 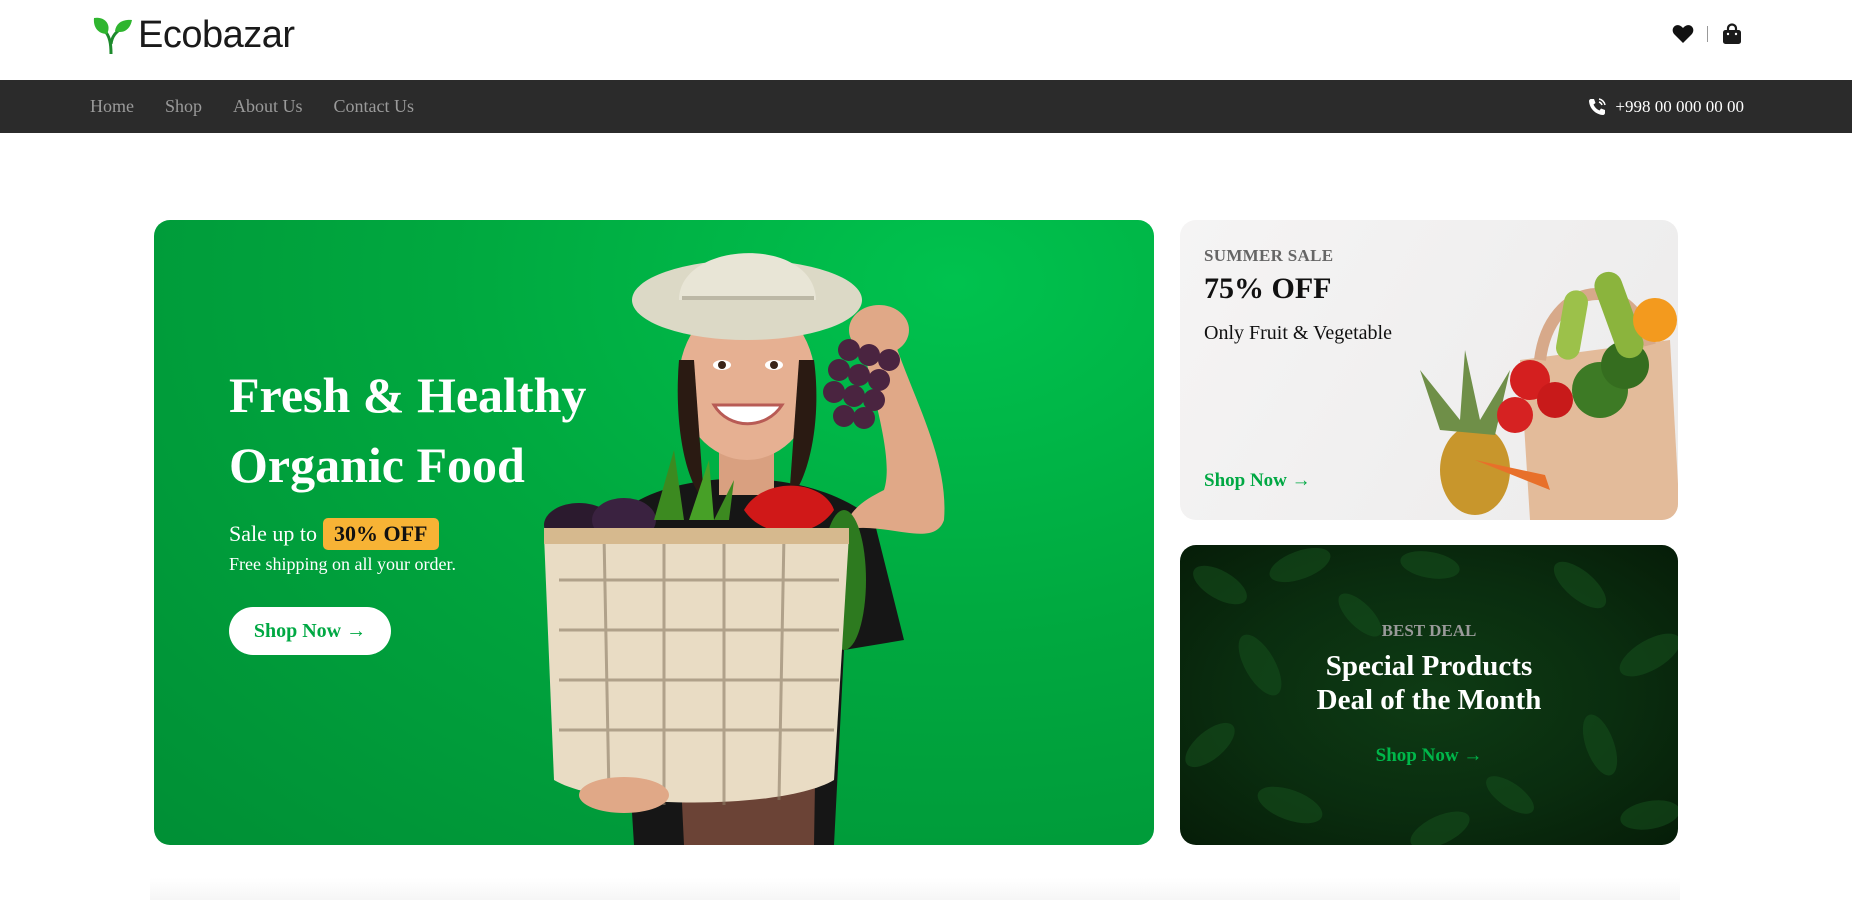 What do you see at coordinates (112, 36) in the screenshot?
I see `leaf-logo-icon` at bounding box center [112, 36].